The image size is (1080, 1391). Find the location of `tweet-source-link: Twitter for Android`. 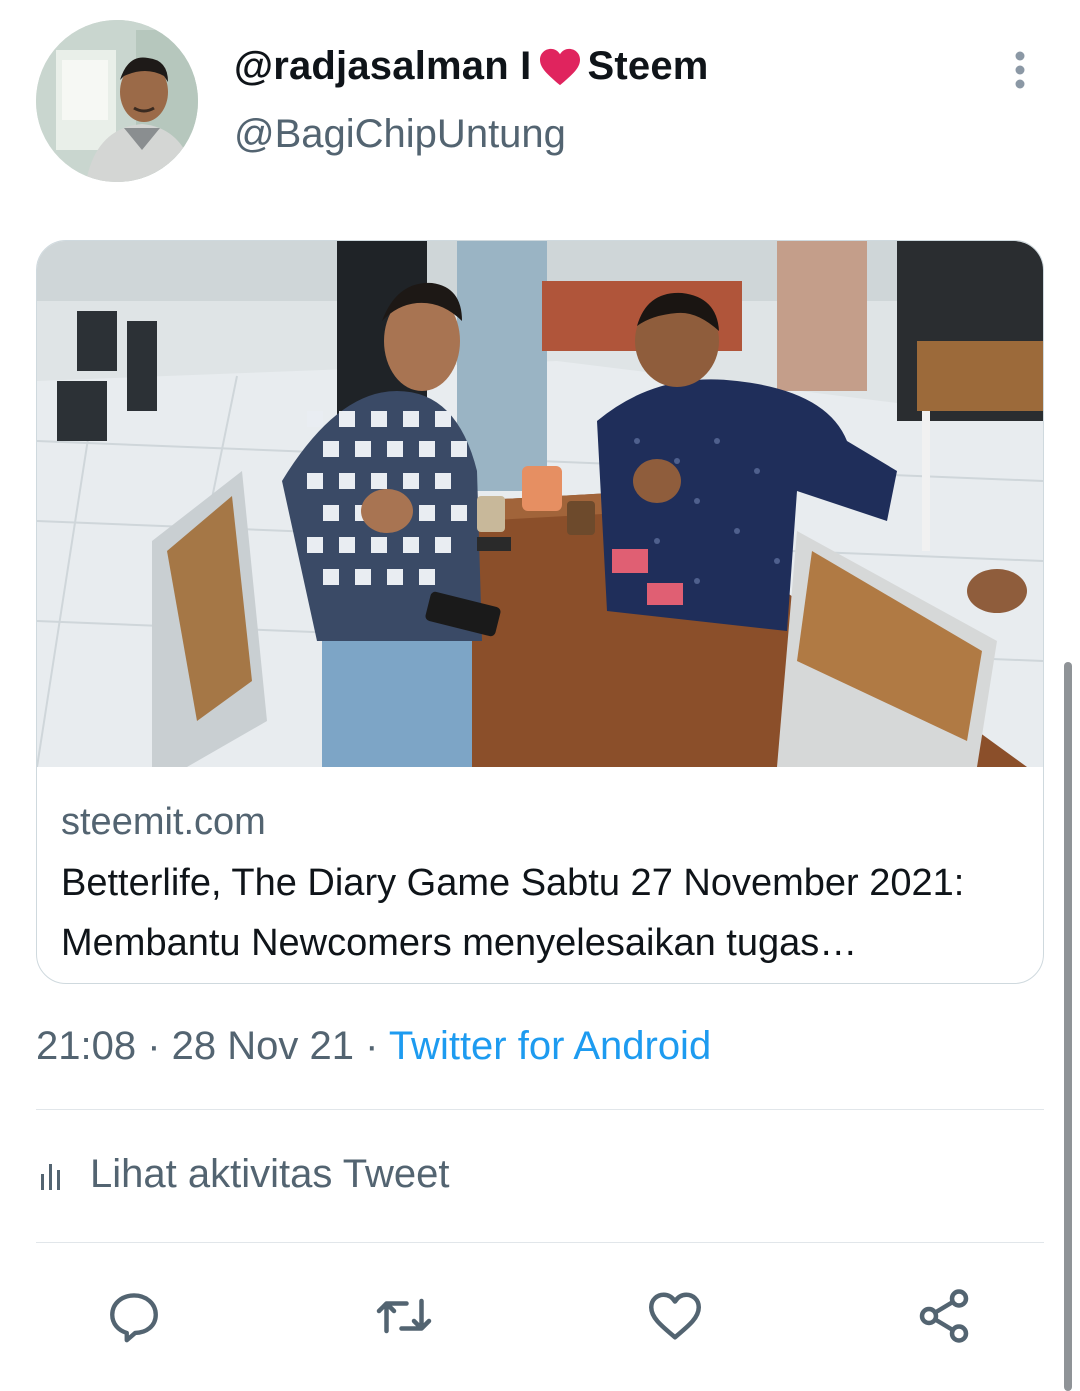

tweet-source-link: Twitter for Android is located at coordinates (550, 1046).